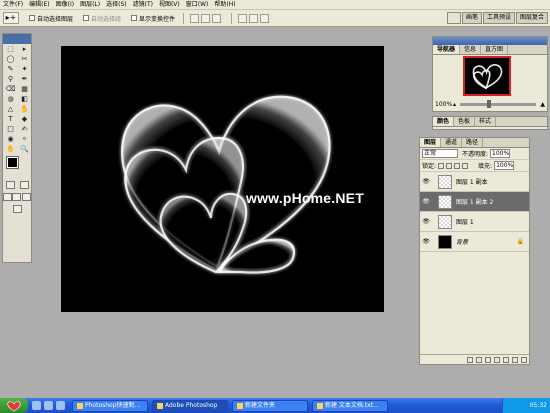 Image resolution: width=550 pixels, height=413 pixels. Describe the element at coordinates (465, 165) in the screenshot. I see `lock-all-icon` at that location.